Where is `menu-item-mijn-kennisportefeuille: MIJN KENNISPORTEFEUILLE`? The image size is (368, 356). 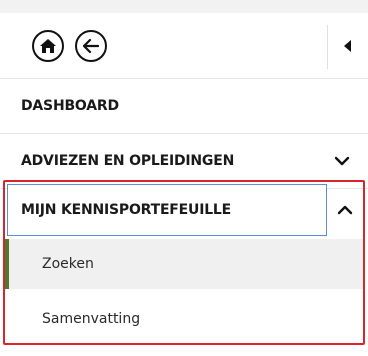
menu-item-mijn-kennisportefeuille: MIJN KENNISPORTEFEUILLE is located at coordinates (167, 210).